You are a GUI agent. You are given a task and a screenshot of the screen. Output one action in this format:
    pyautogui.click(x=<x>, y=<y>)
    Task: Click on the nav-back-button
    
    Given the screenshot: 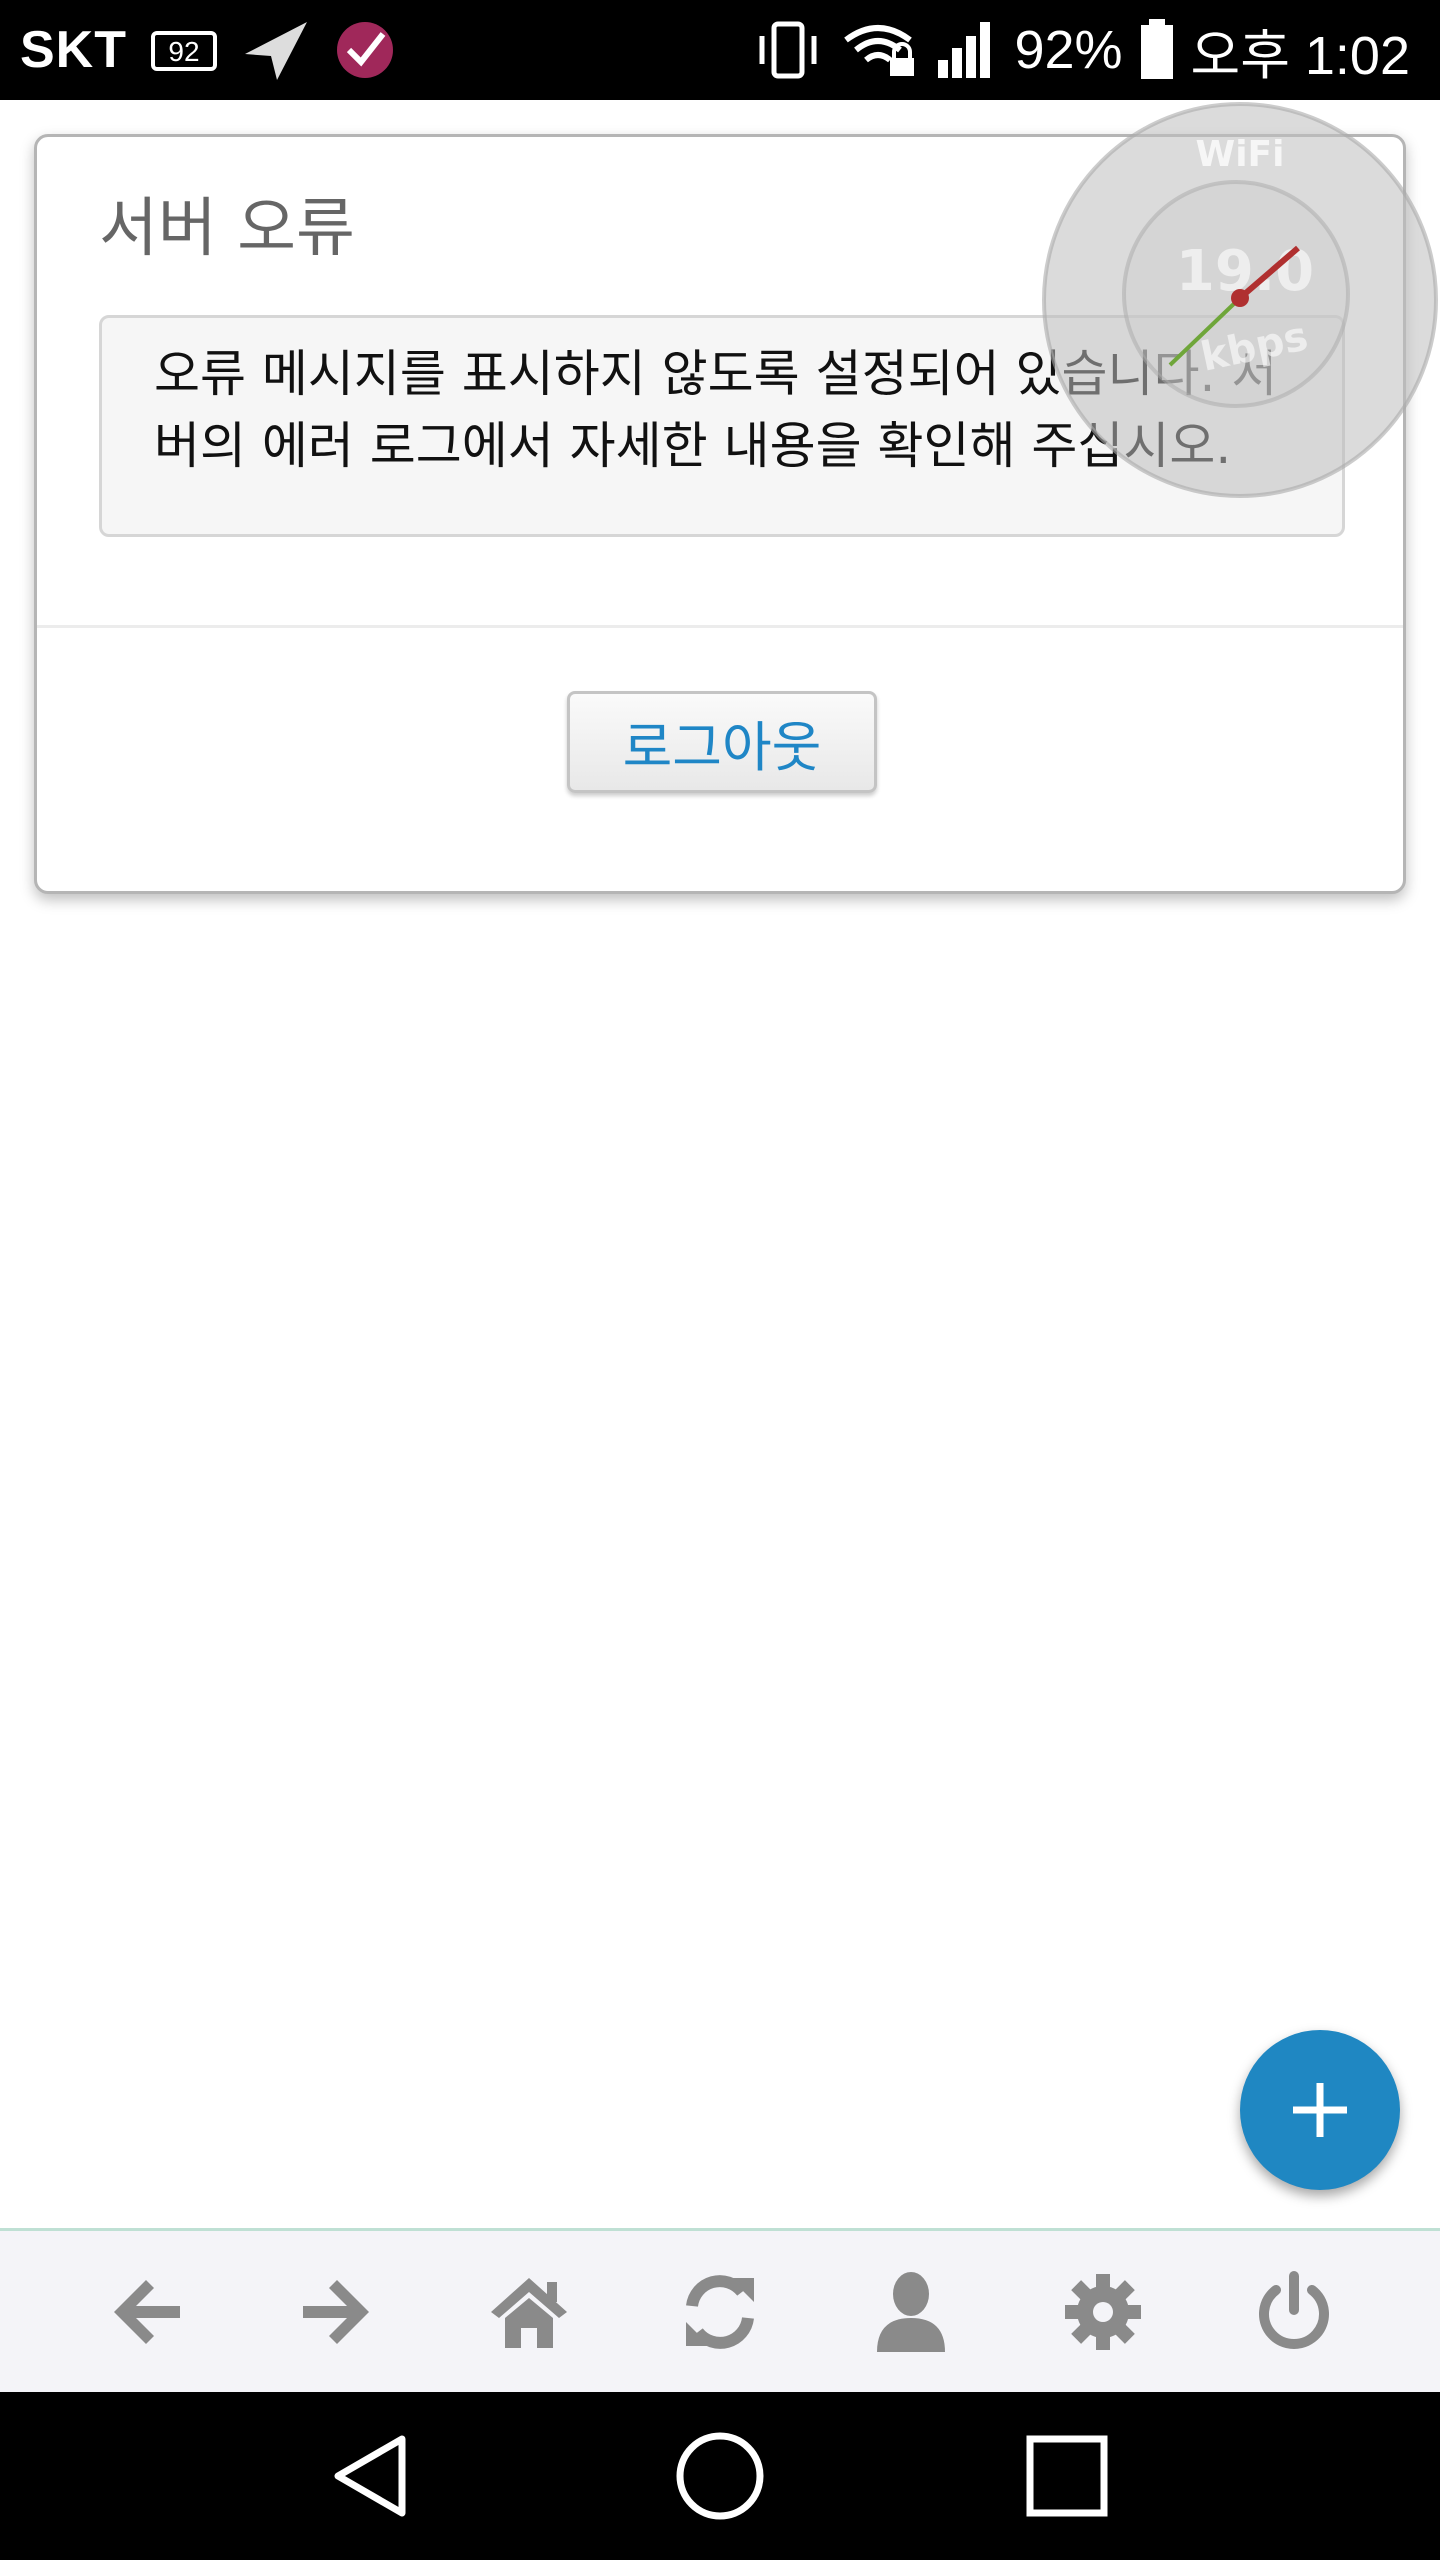 What is the action you would take?
    pyautogui.click(x=373, y=2476)
    